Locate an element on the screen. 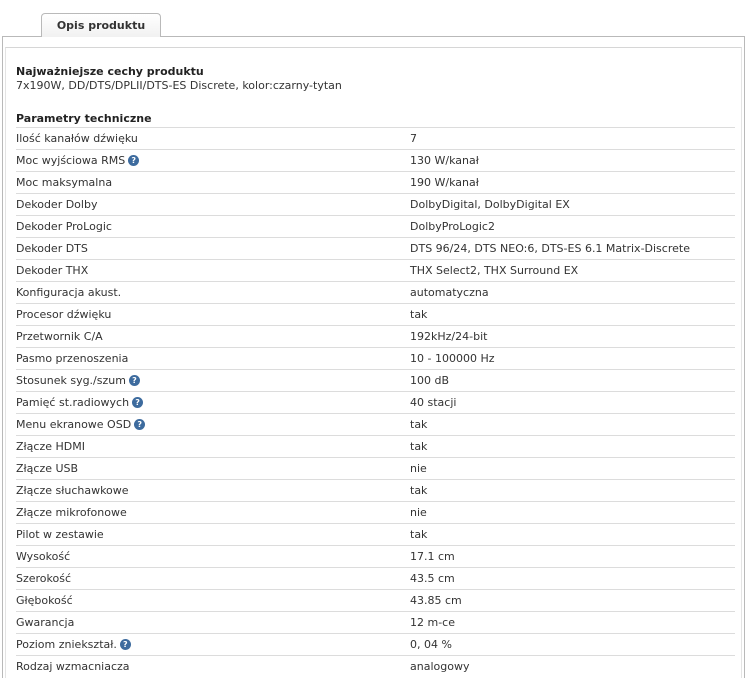  param-value: analogowy is located at coordinates (440, 666).